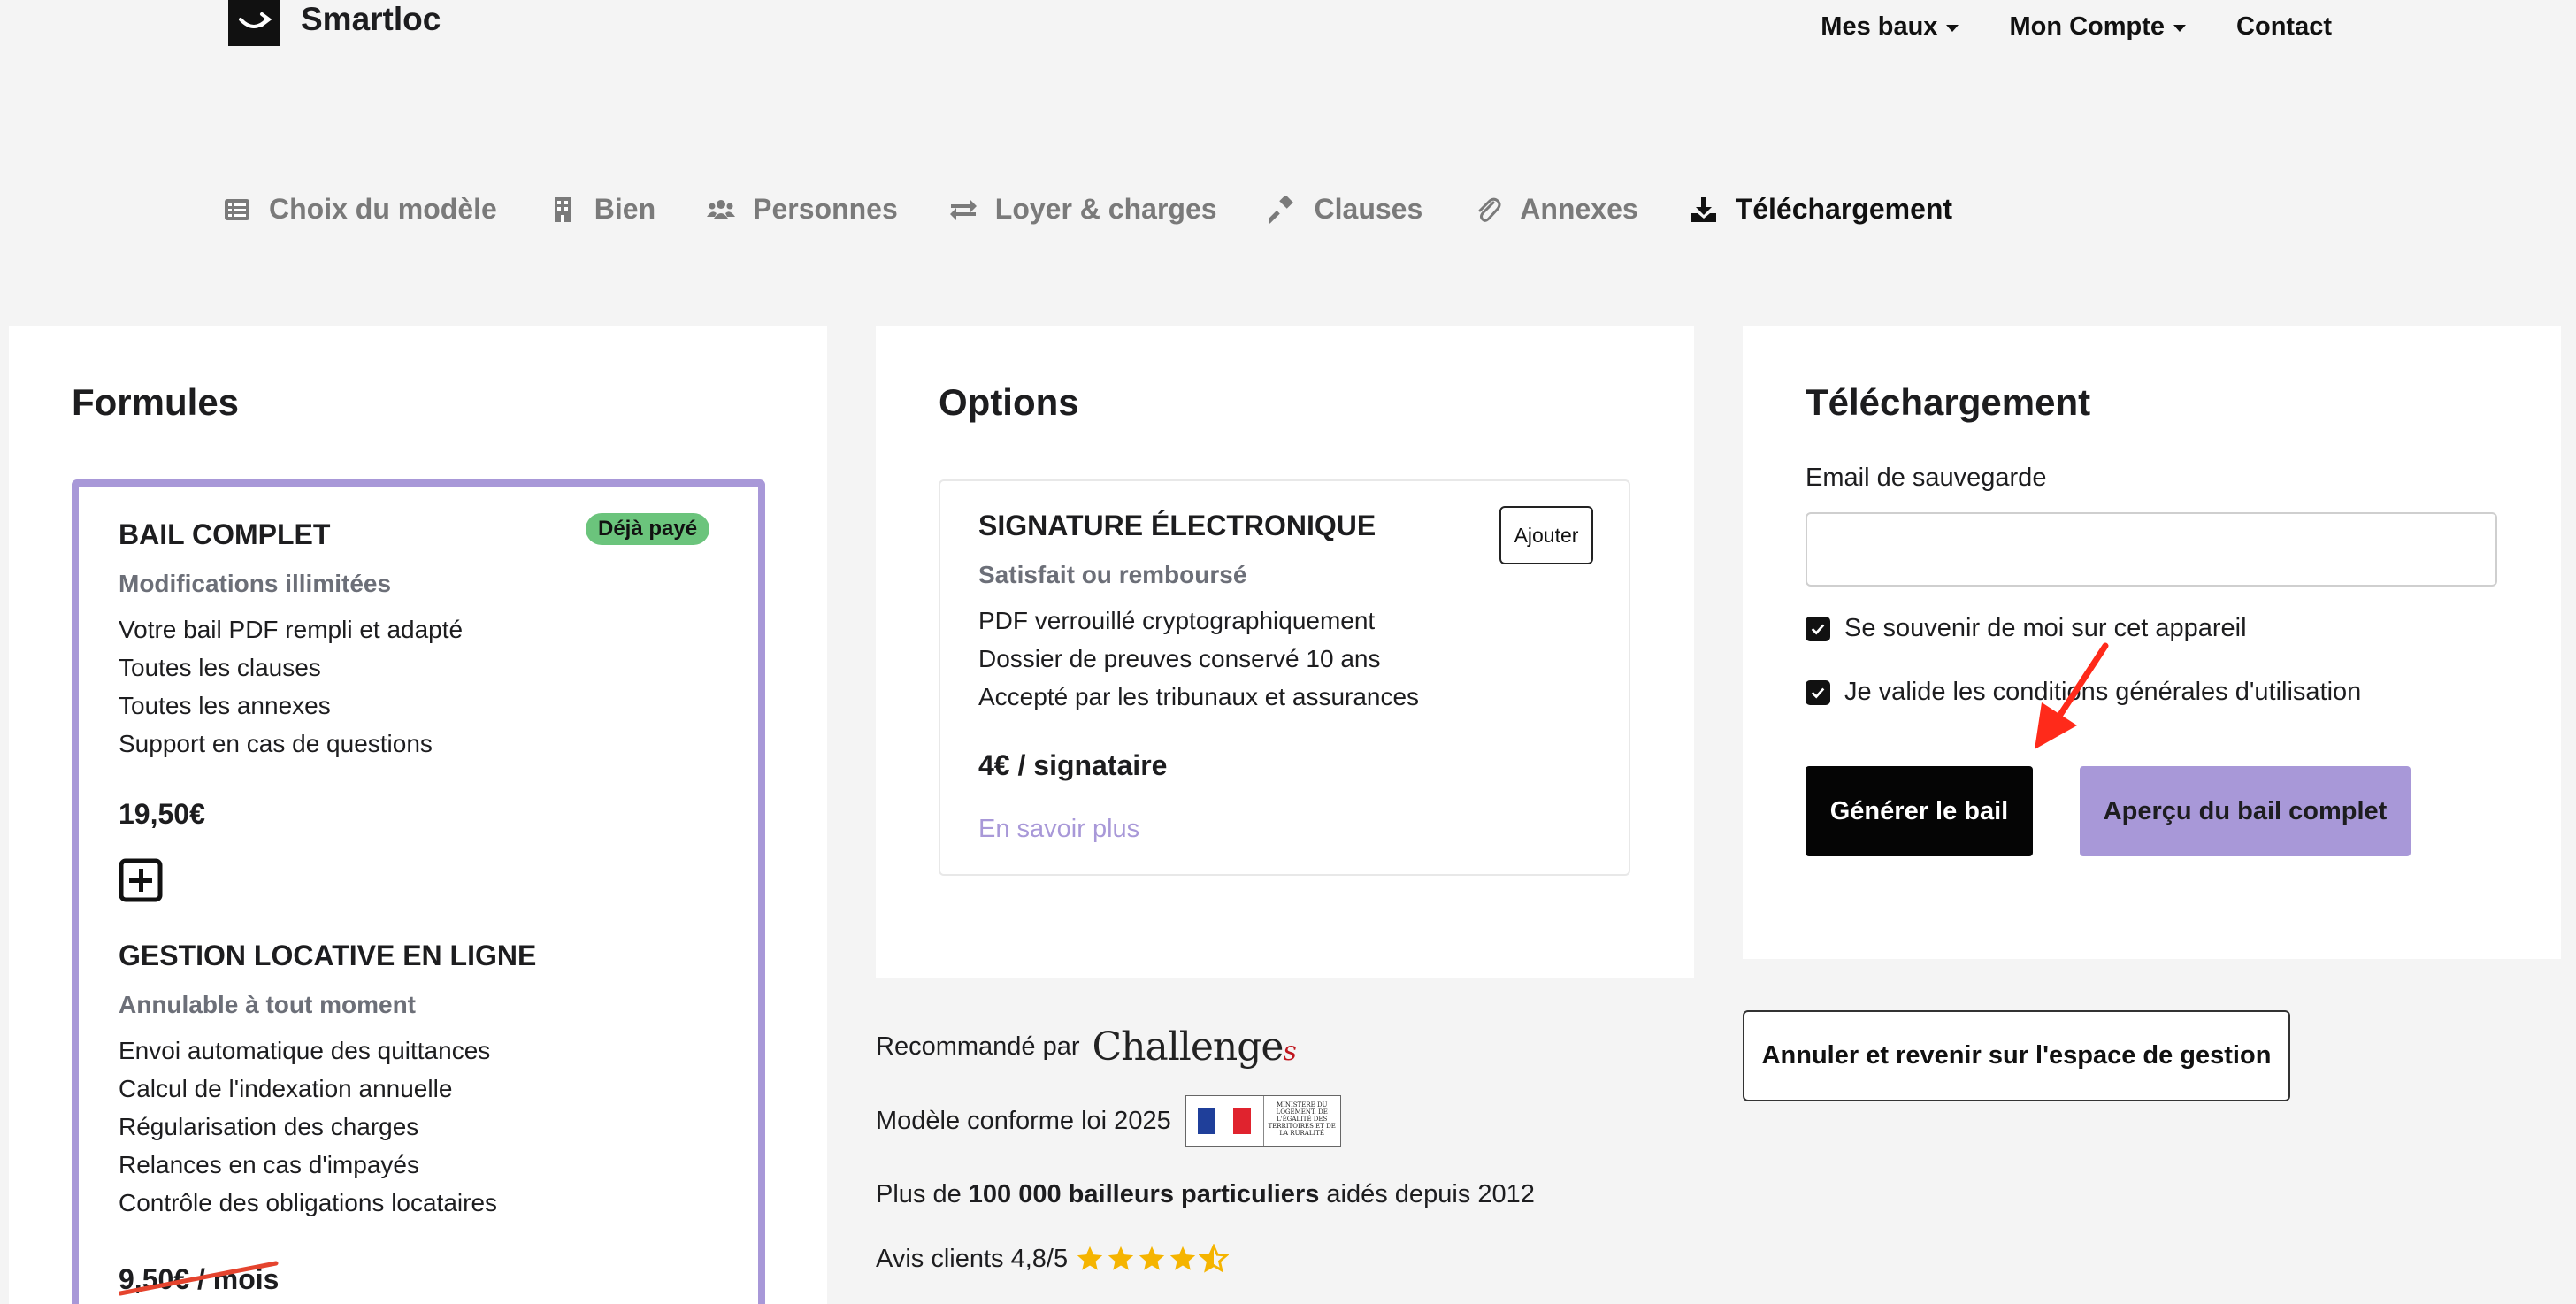 This screenshot has width=2576, height=1304. I want to click on terms-checkbox, so click(1818, 692).